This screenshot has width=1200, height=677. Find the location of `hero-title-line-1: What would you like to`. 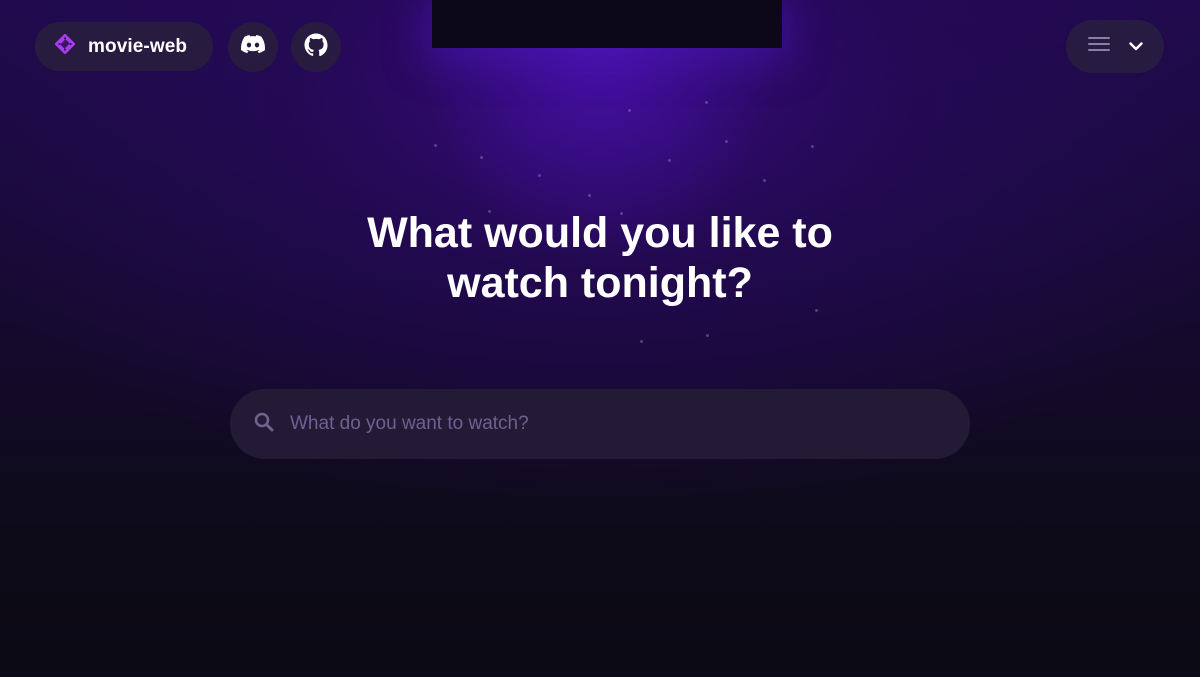

hero-title-line-1: What would you like to is located at coordinates (600, 233).